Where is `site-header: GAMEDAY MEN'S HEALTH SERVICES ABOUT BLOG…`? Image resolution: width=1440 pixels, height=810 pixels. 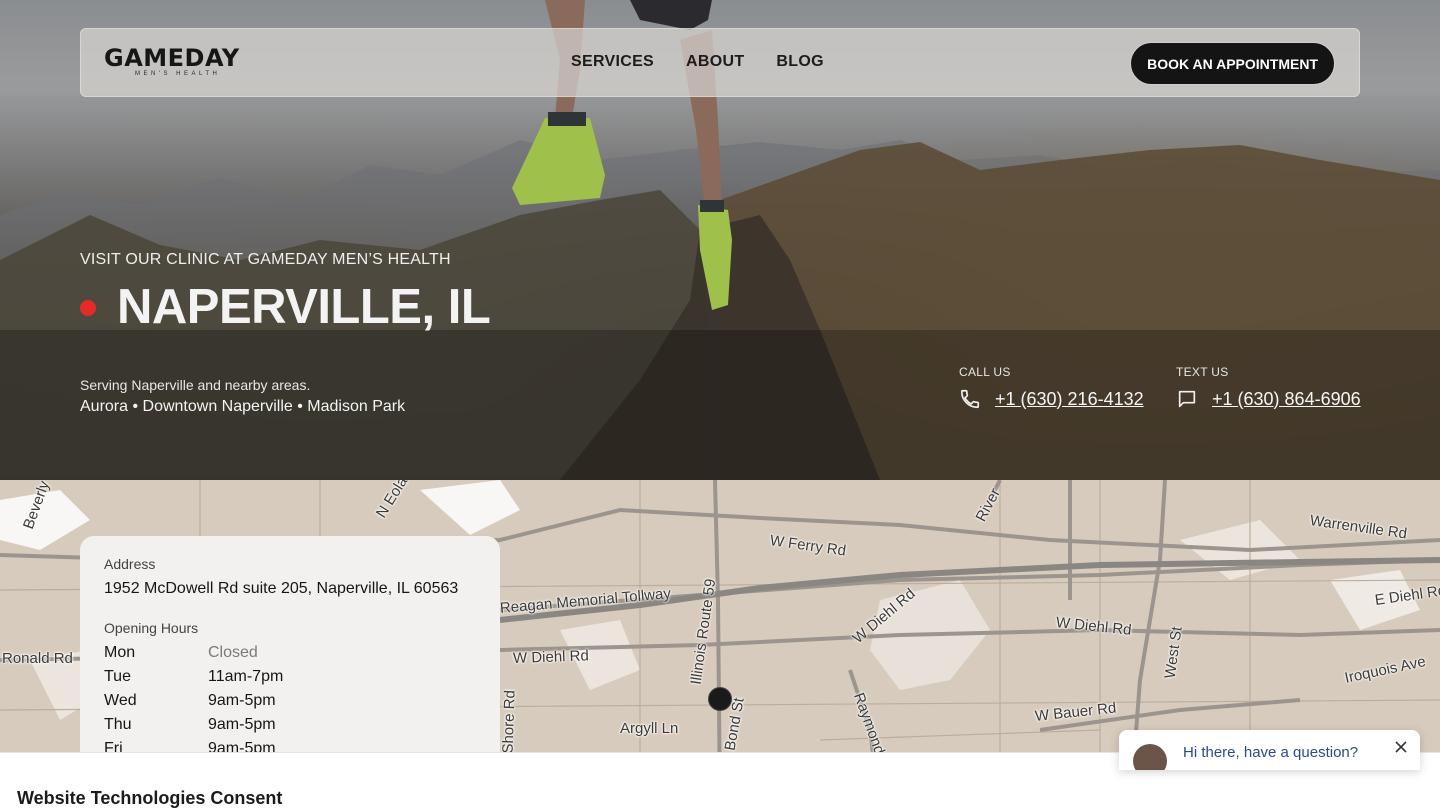 site-header: GAMEDAY MEN'S HEALTH SERVICES ABOUT BLOG… is located at coordinates (720, 62).